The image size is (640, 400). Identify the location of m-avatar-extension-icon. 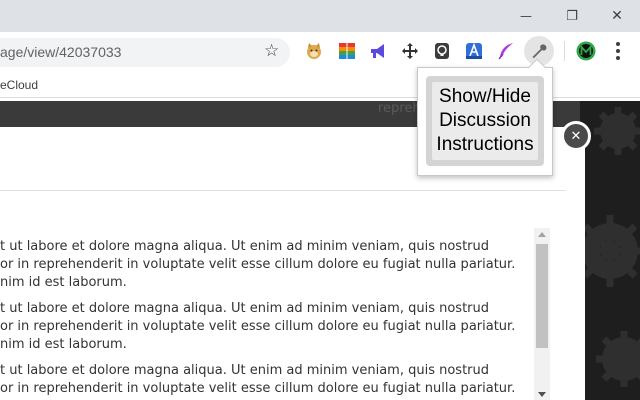
(586, 51).